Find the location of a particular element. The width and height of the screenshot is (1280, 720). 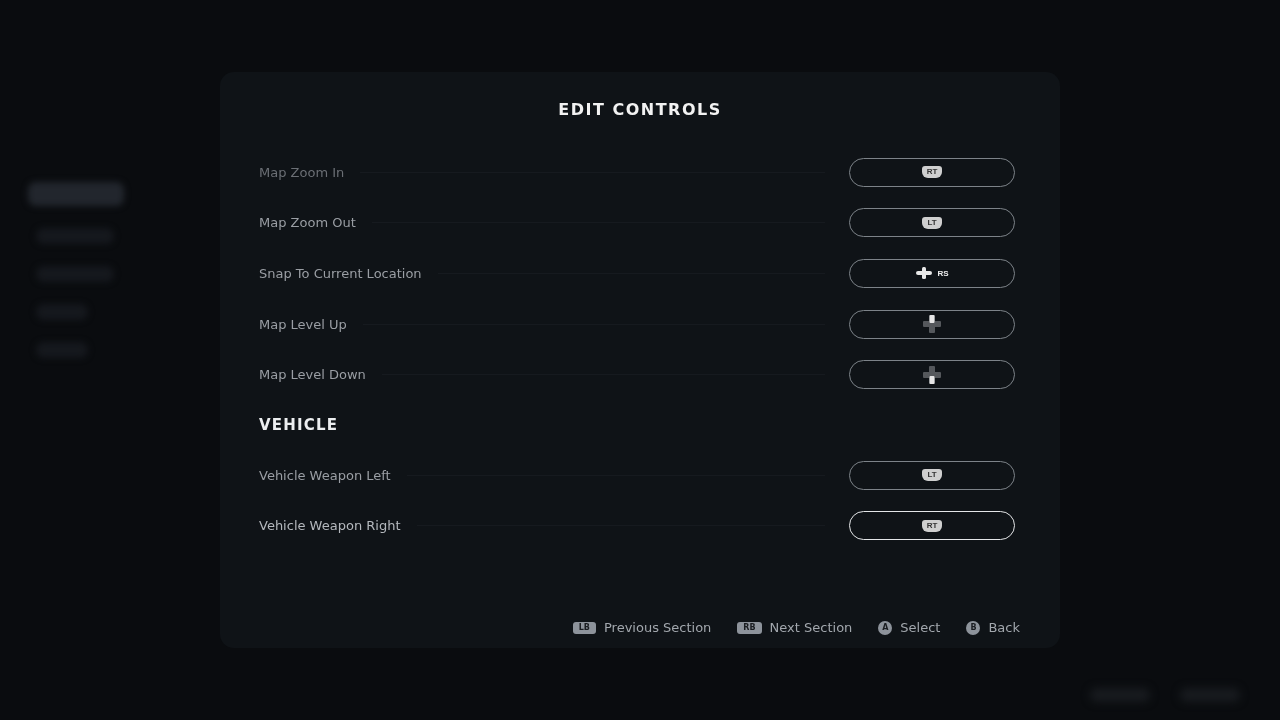

dialog-title: EDIT CONTROLS is located at coordinates (640, 109).